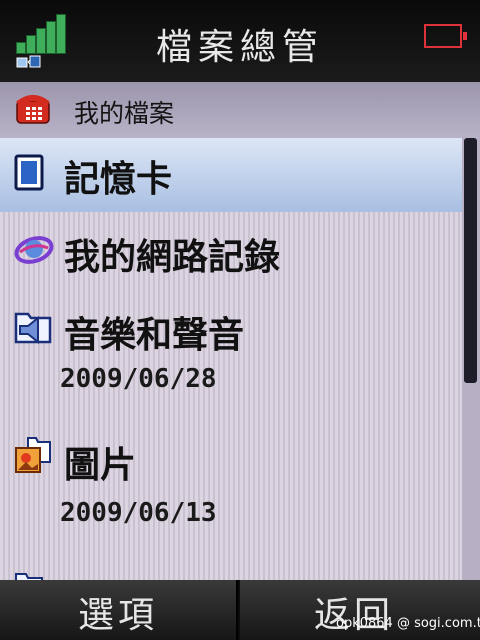 The height and width of the screenshot is (640, 480). What do you see at coordinates (231, 575) in the screenshot?
I see `list-item-partial` at bounding box center [231, 575].